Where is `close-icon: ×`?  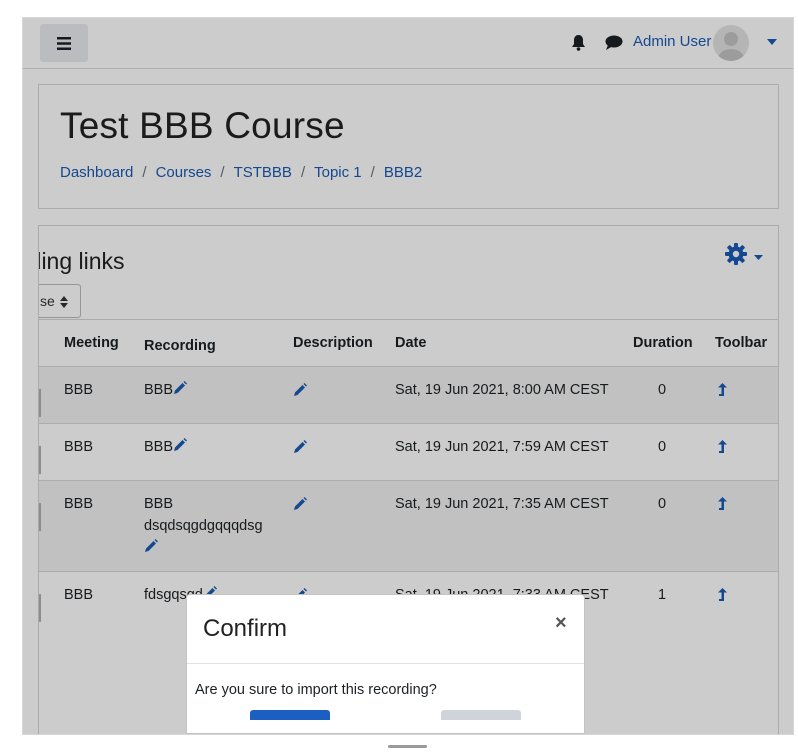
close-icon: × is located at coordinates (561, 623).